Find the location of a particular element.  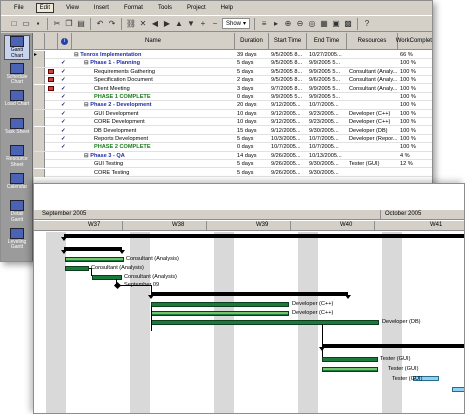

zoom-in-icon: ⊕ is located at coordinates (288, 23).